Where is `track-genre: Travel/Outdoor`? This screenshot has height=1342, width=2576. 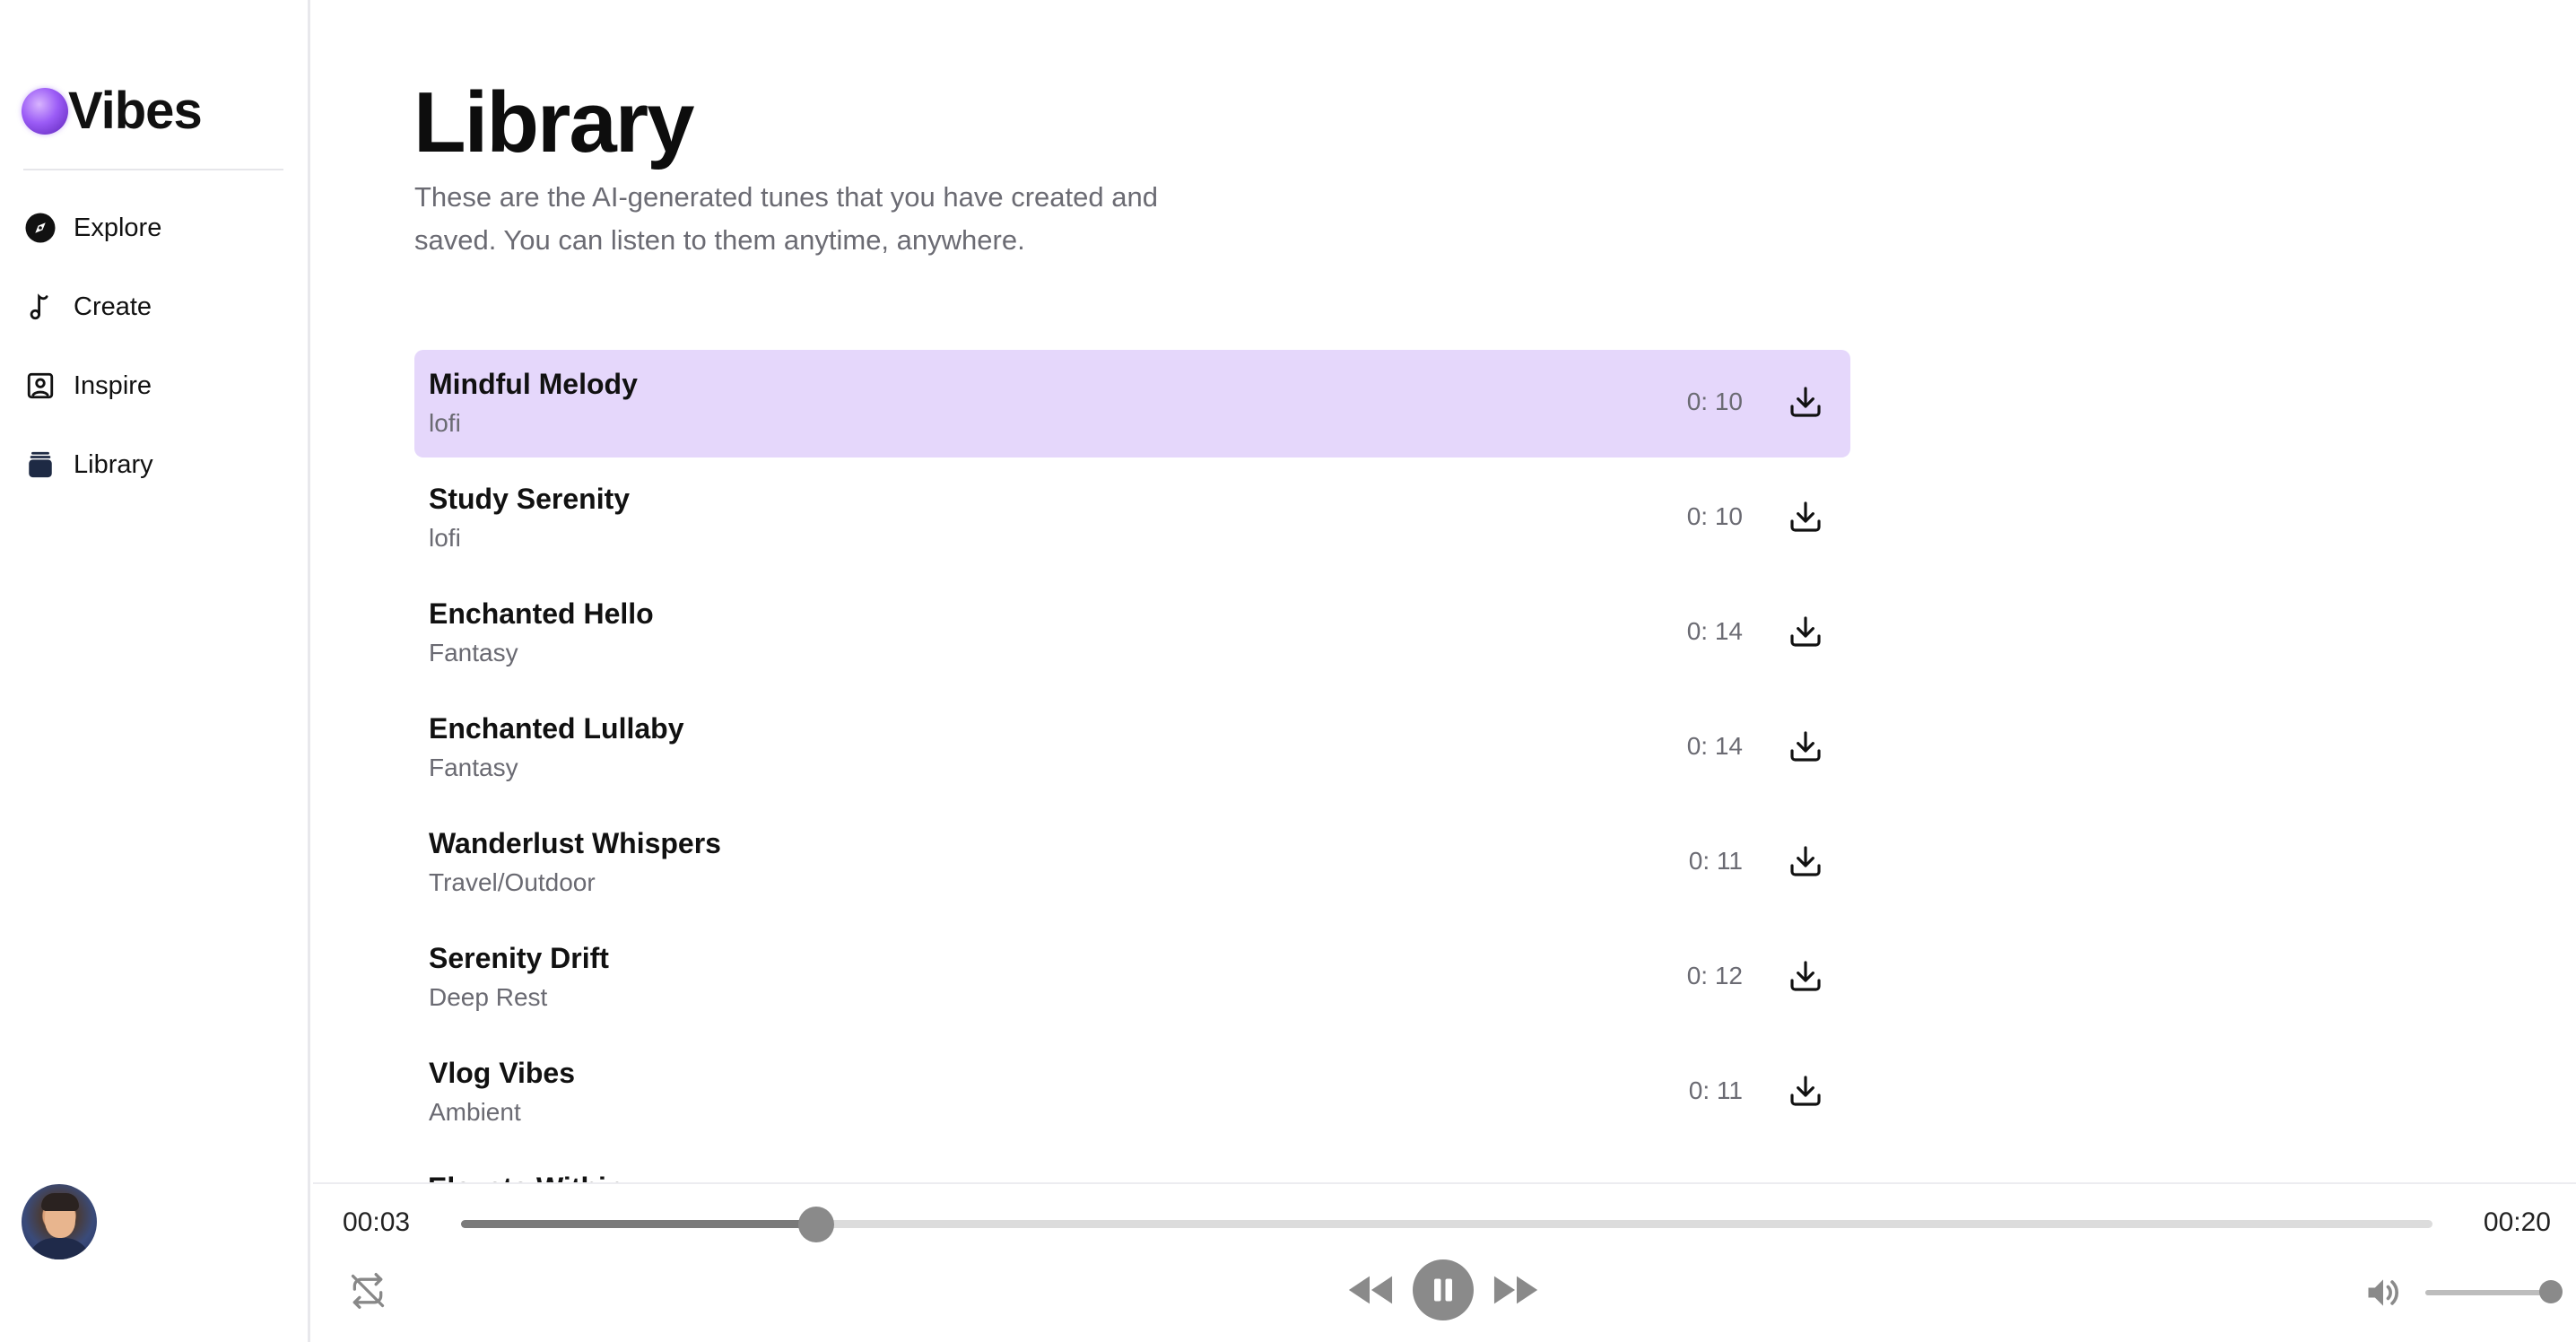 track-genre: Travel/Outdoor is located at coordinates (512, 882).